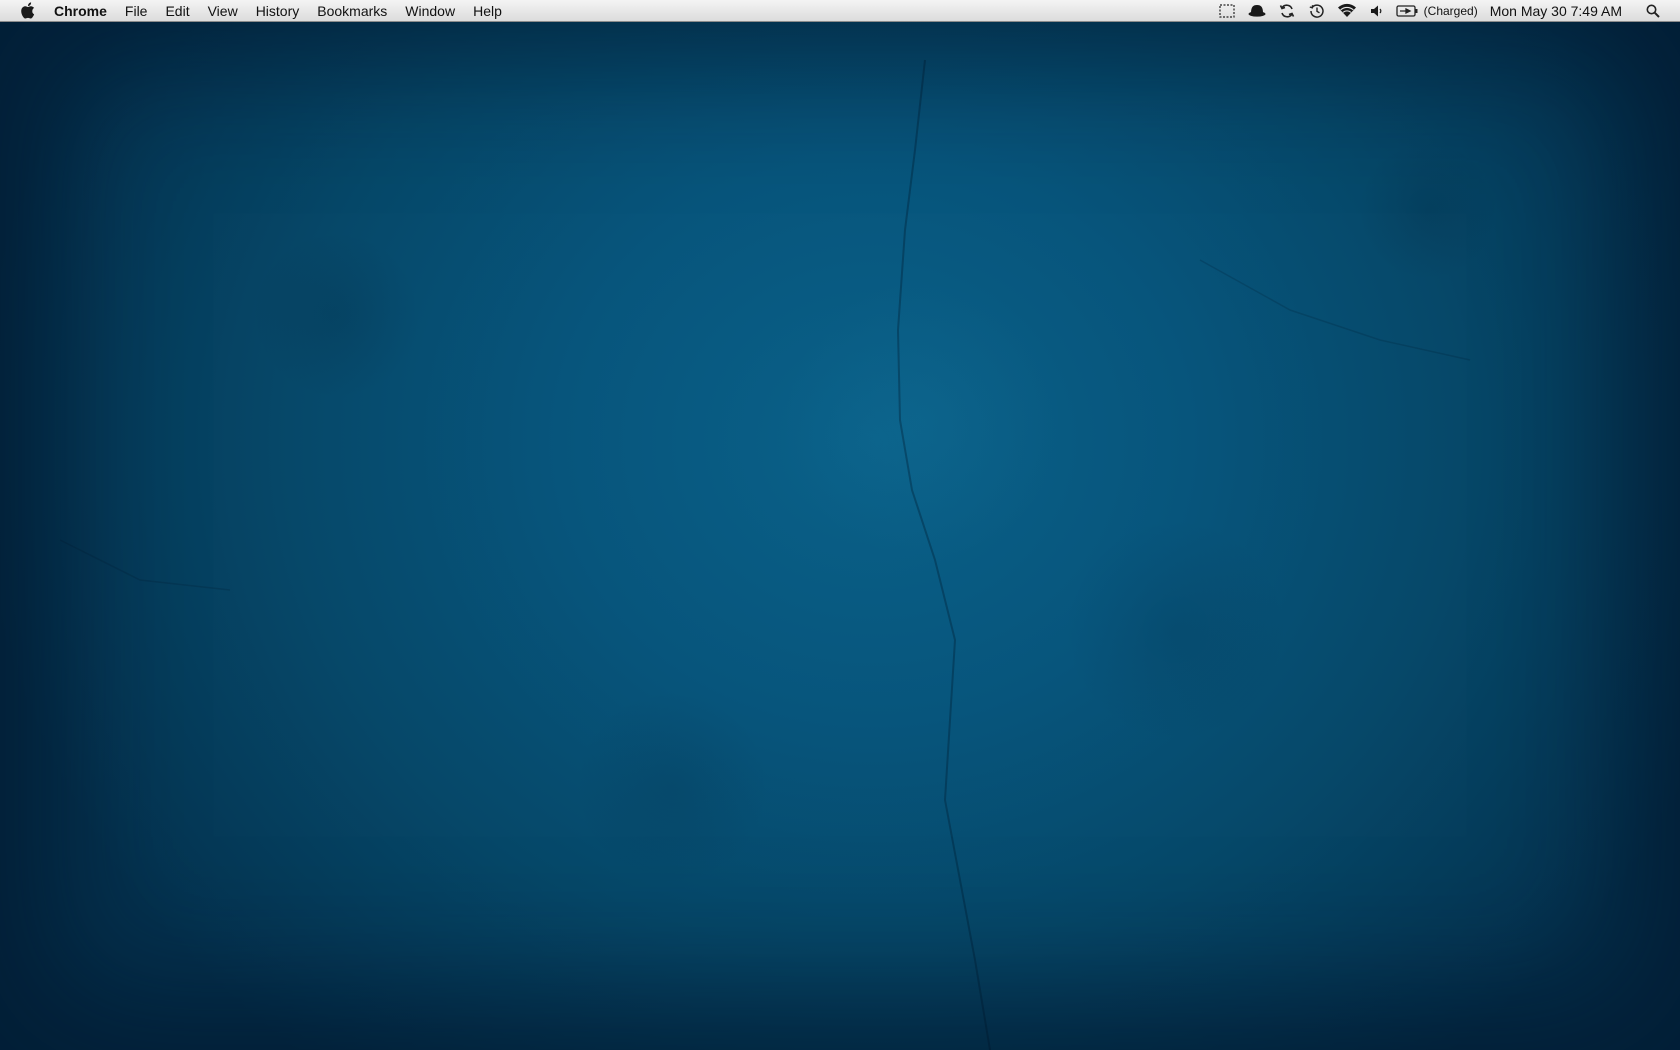 This screenshot has width=1680, height=1050. I want to click on menu-view: View, so click(223, 10).